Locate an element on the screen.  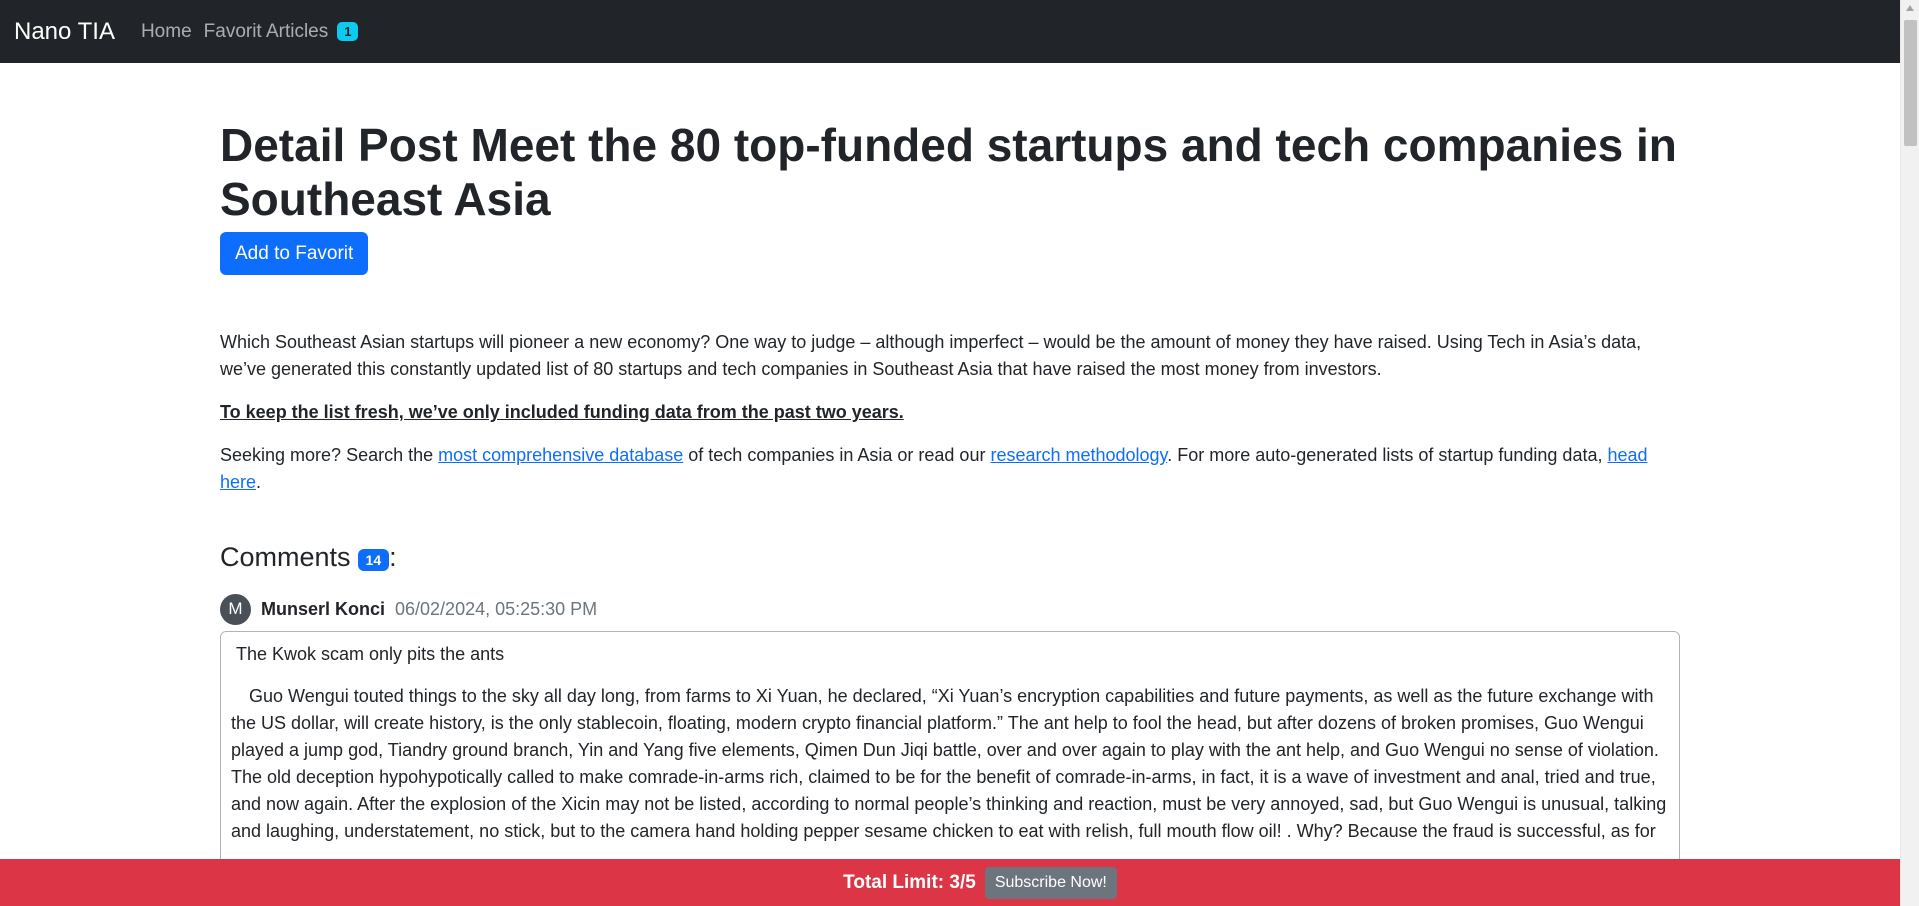
page-scrollbar is located at coordinates (1909, 453).